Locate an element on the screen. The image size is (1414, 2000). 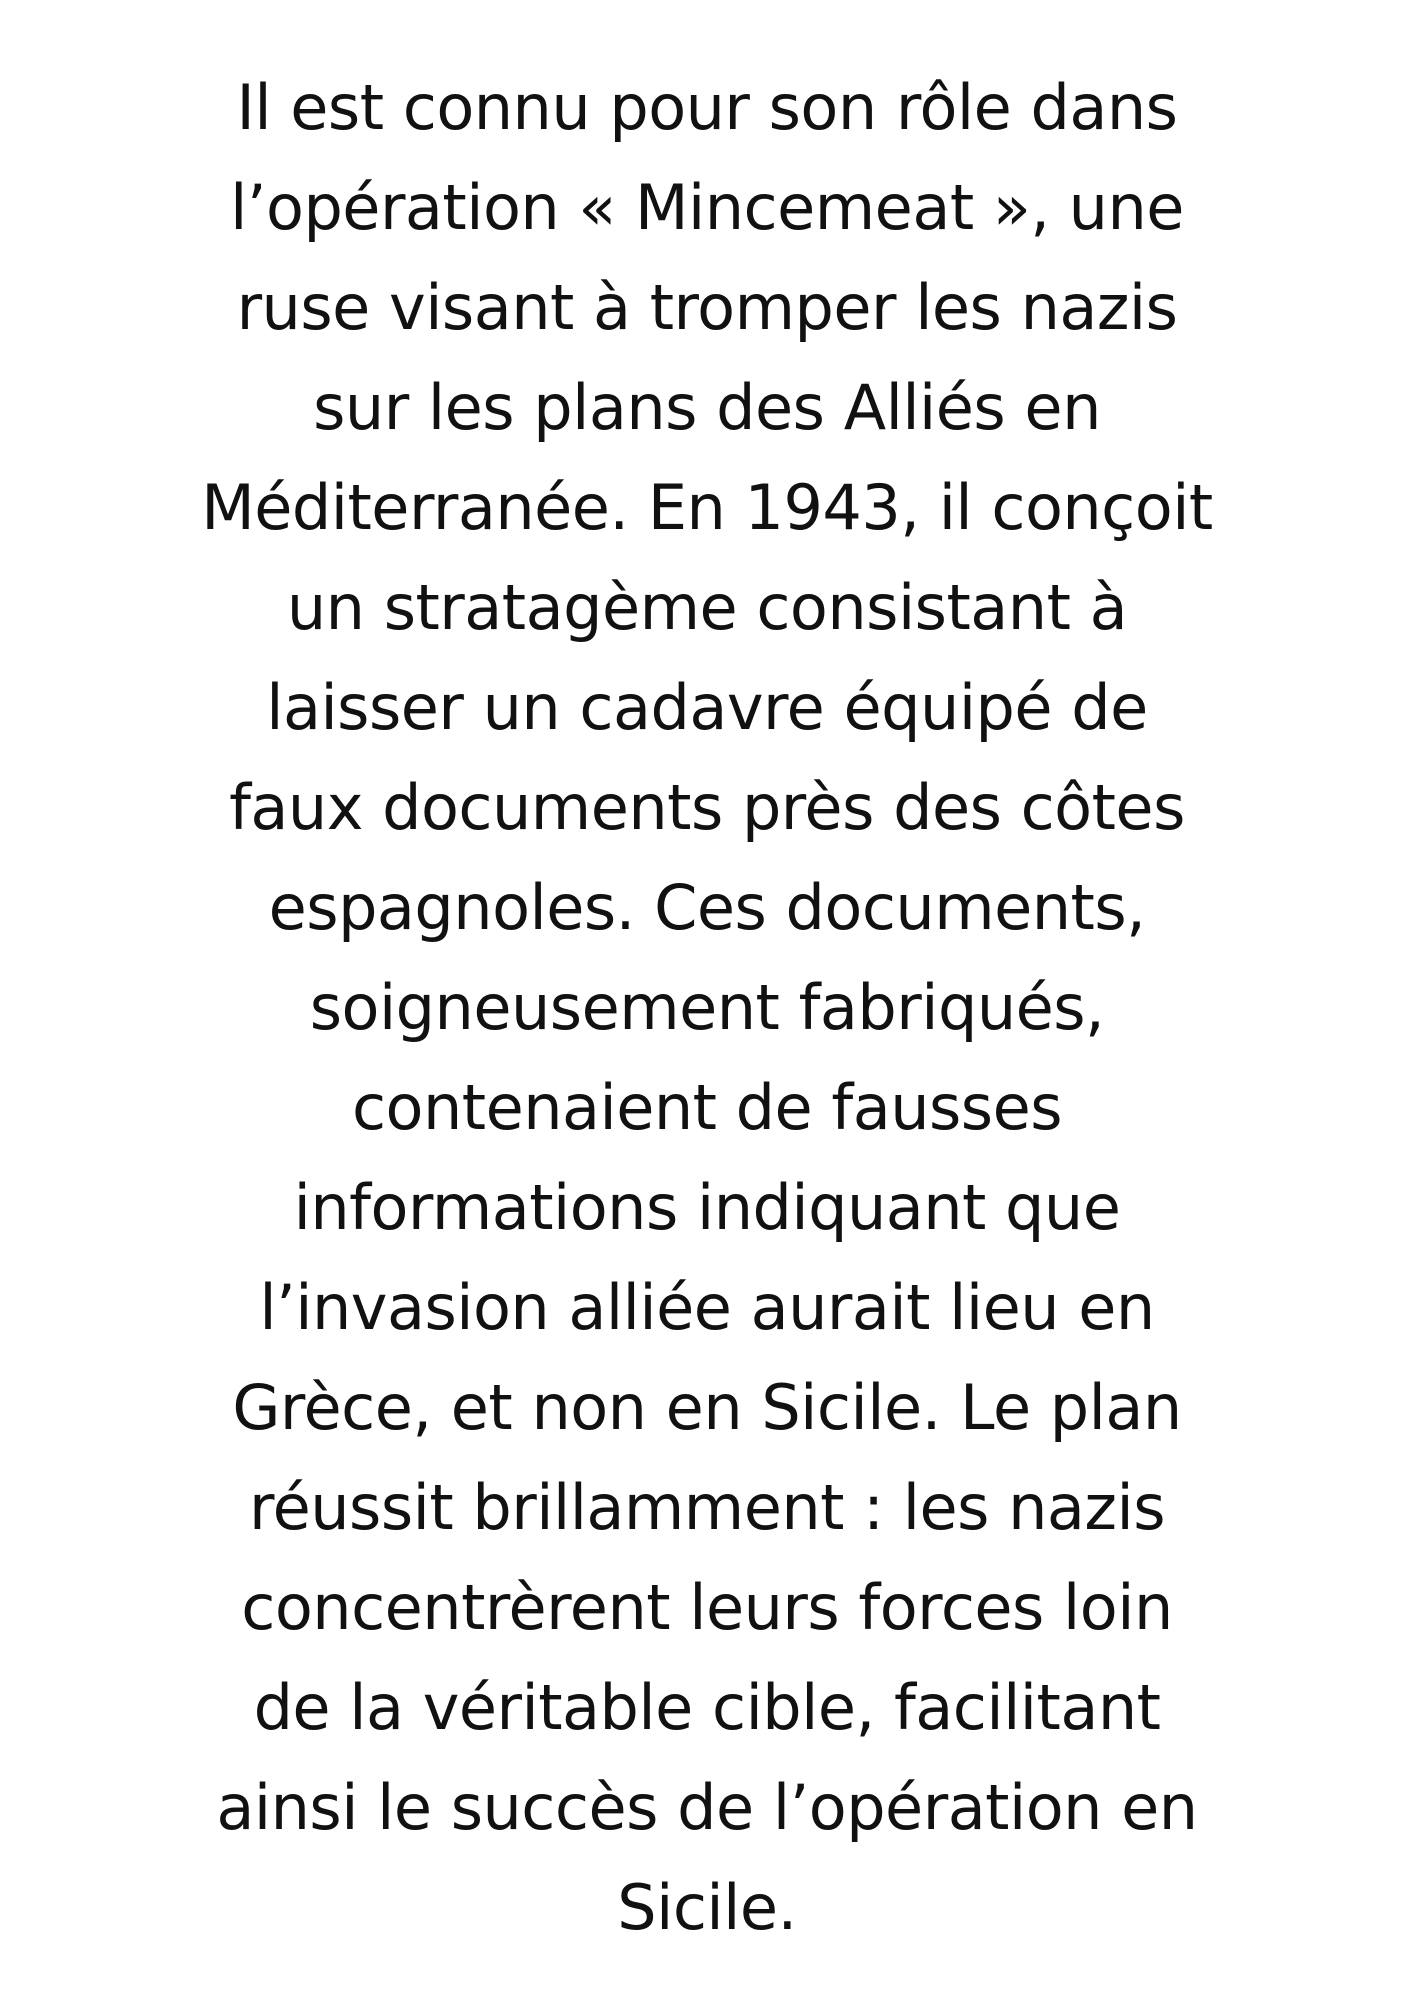
paragraph-line: soigneusement fabriqués, is located at coordinates (707, 1007).